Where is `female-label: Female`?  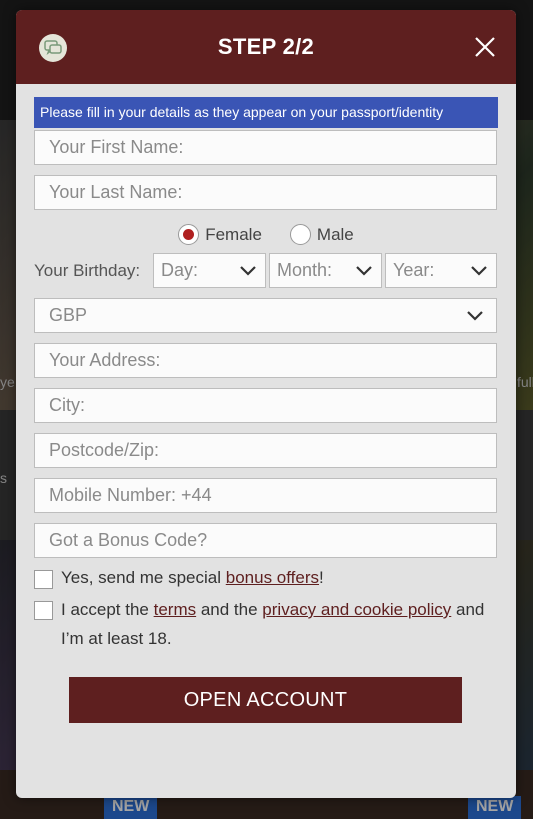 female-label: Female is located at coordinates (233, 234).